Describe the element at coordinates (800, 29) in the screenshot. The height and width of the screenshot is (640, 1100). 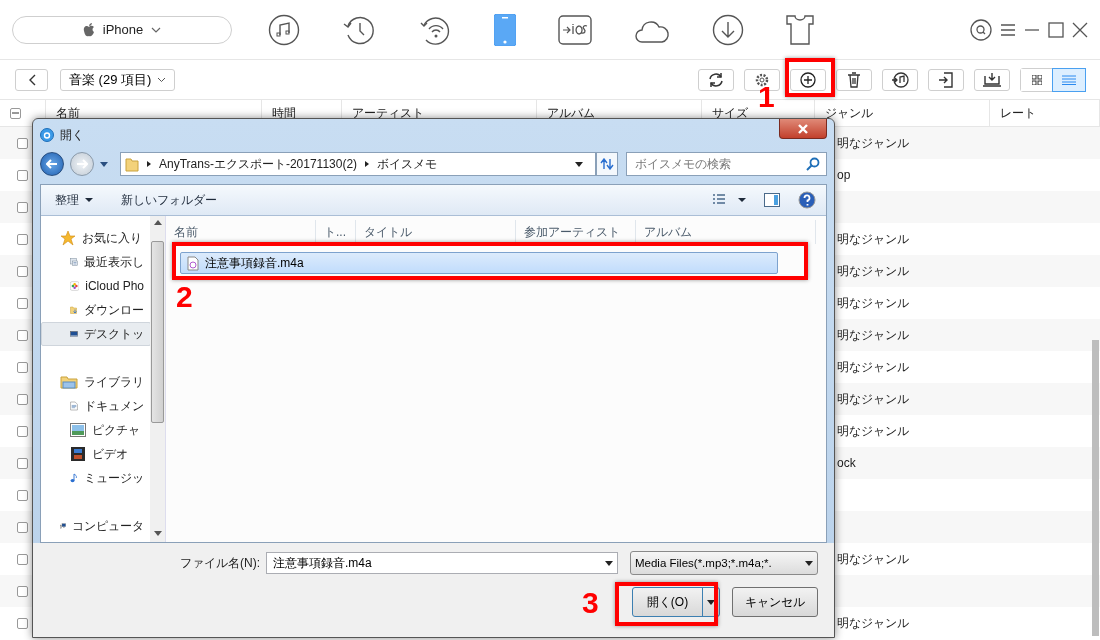
I see `shirt-icon` at that location.